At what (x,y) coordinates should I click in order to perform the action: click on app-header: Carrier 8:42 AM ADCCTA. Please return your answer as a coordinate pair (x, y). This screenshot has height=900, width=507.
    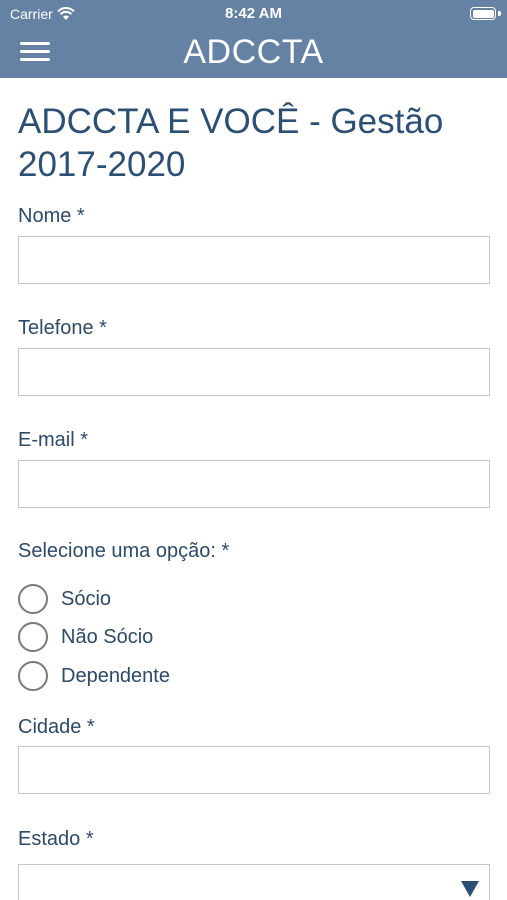
    Looking at the image, I should click on (253, 39).